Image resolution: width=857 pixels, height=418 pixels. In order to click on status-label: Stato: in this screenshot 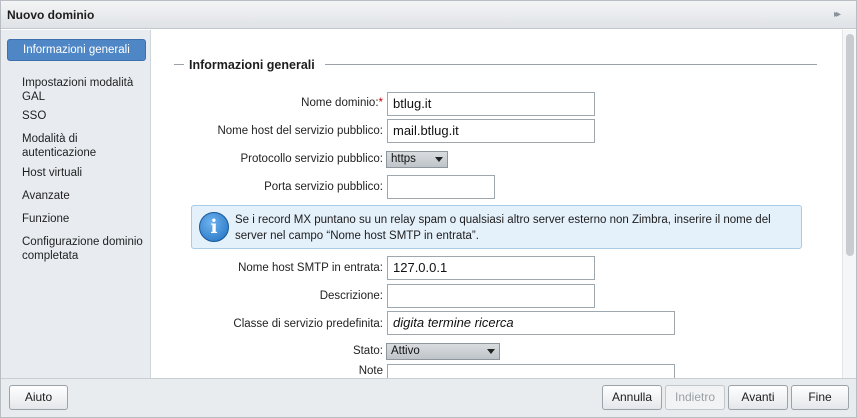, I will do `click(367, 351)`.